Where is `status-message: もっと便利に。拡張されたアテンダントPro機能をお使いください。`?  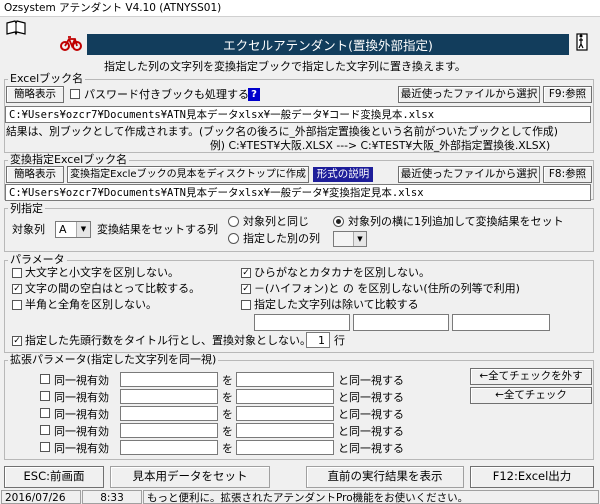 status-message: もっと便利に。拡張されたアテンダントPro機能をお使いください。 is located at coordinates (371, 497).